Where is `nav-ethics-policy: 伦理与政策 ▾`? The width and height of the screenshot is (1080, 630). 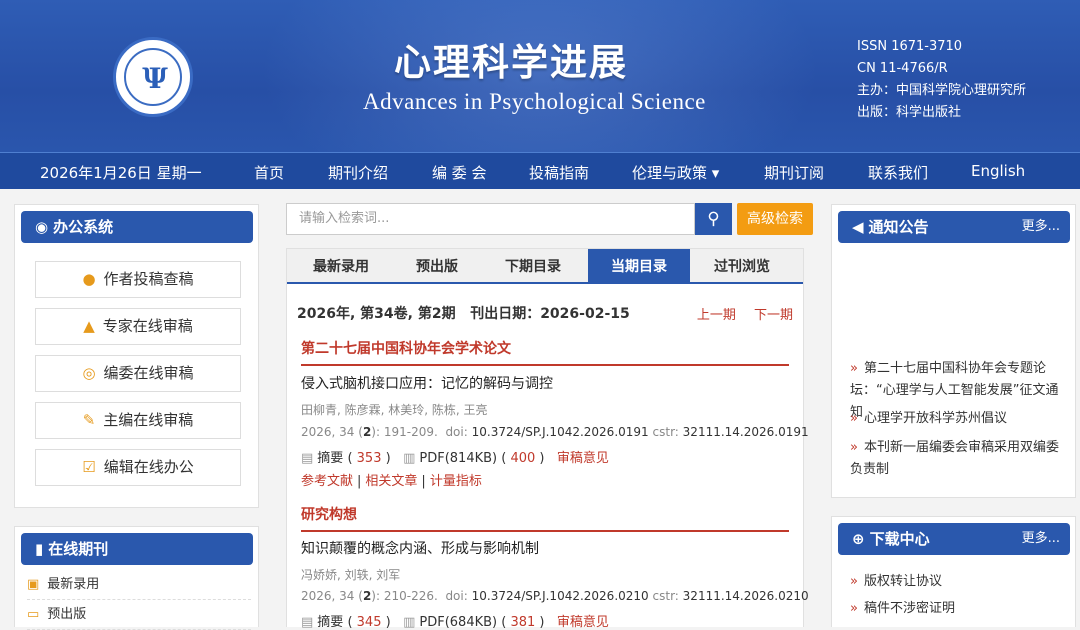
nav-ethics-policy: 伦理与政策 ▾ is located at coordinates (675, 172).